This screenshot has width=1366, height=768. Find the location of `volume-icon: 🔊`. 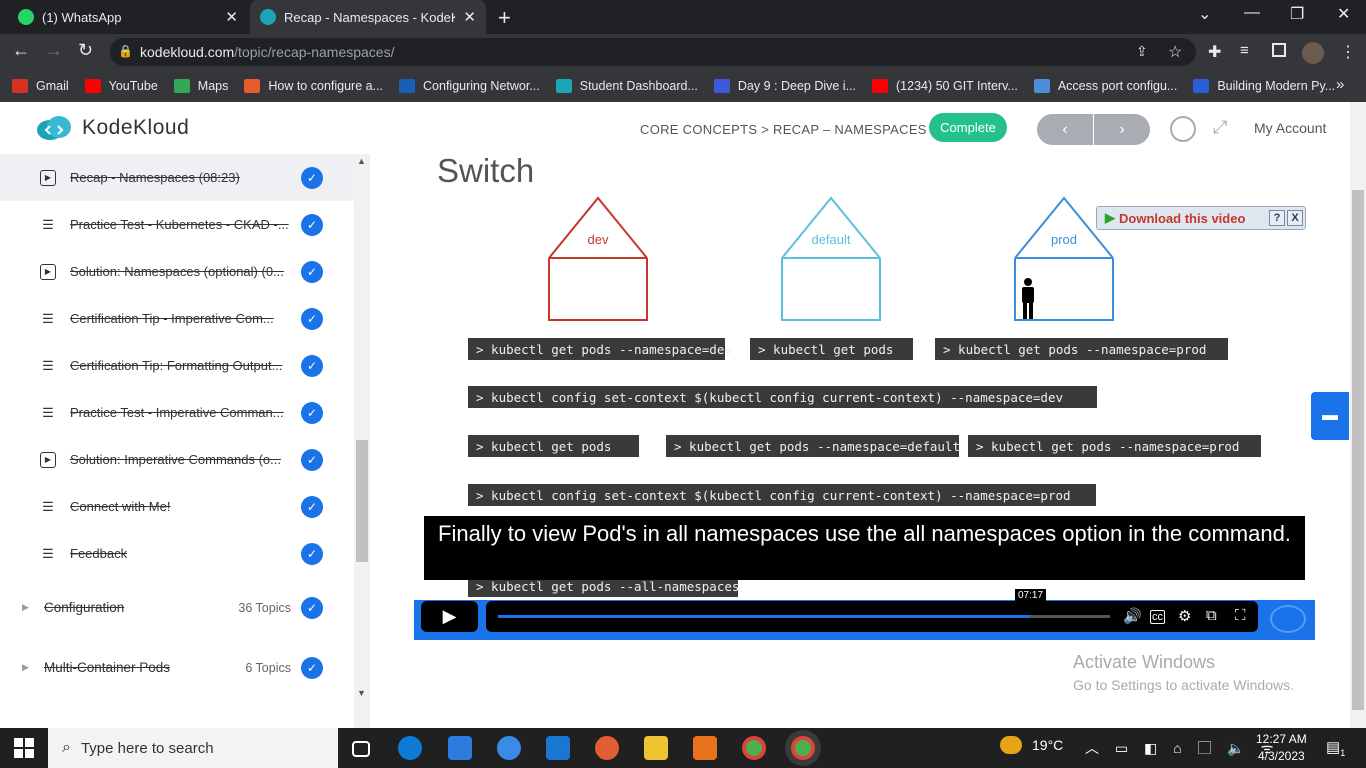

volume-icon: 🔊 is located at coordinates (1132, 616).